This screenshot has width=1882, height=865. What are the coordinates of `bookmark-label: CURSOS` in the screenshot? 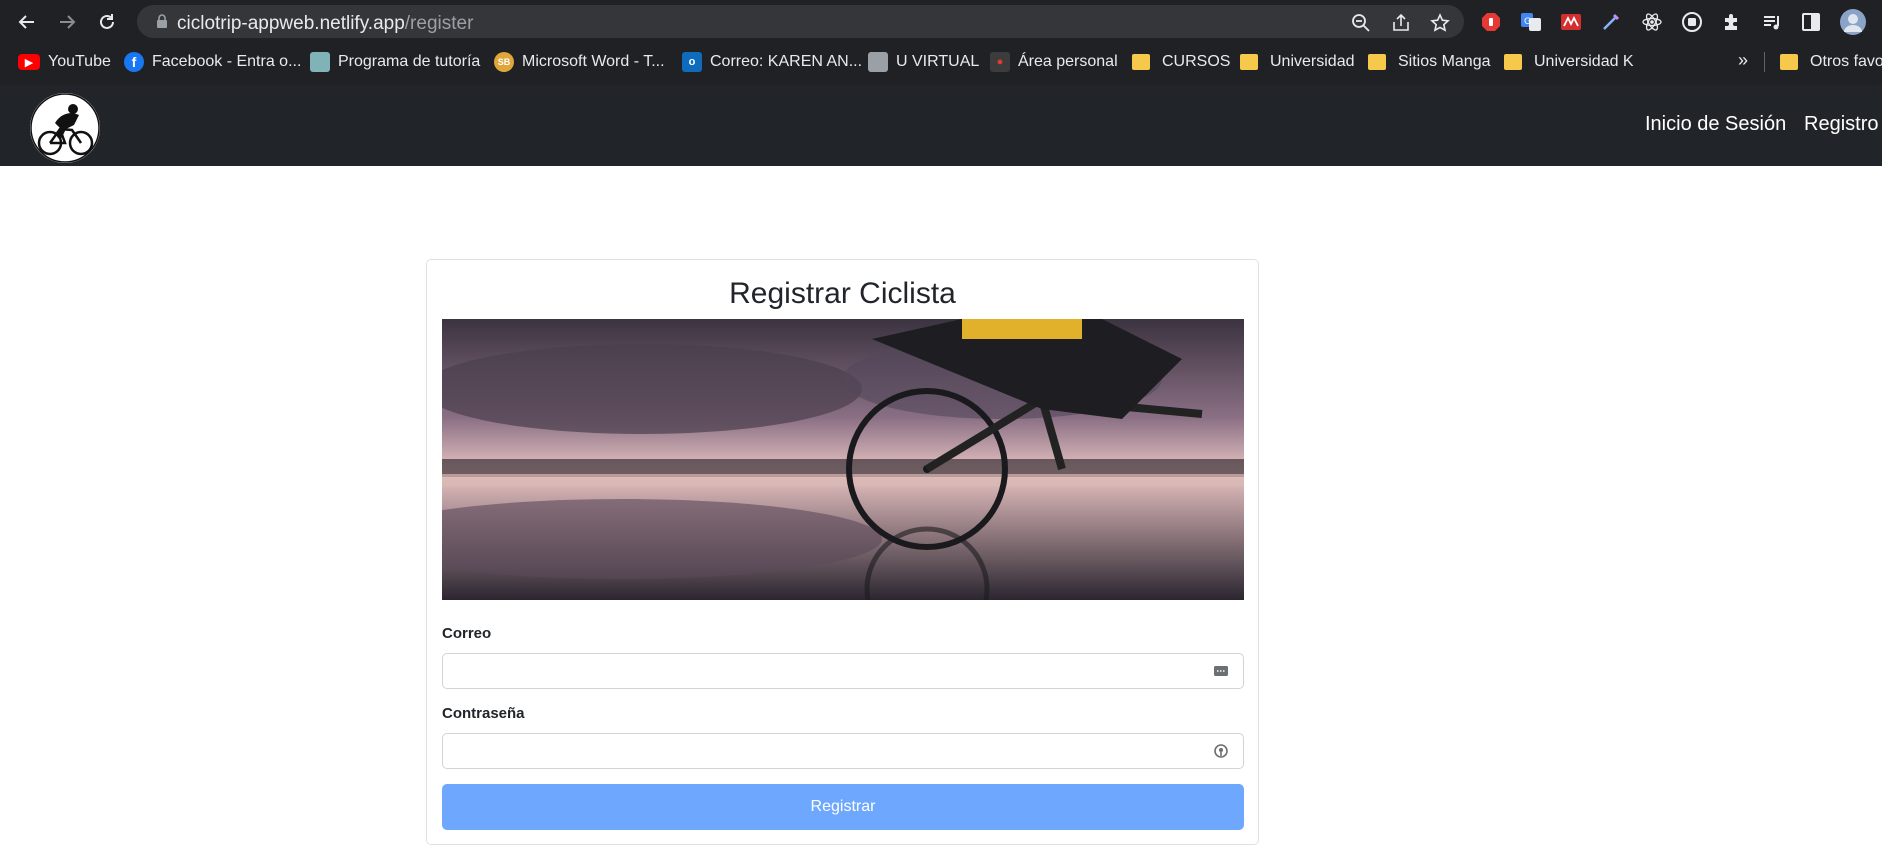 It's located at (1196, 61).